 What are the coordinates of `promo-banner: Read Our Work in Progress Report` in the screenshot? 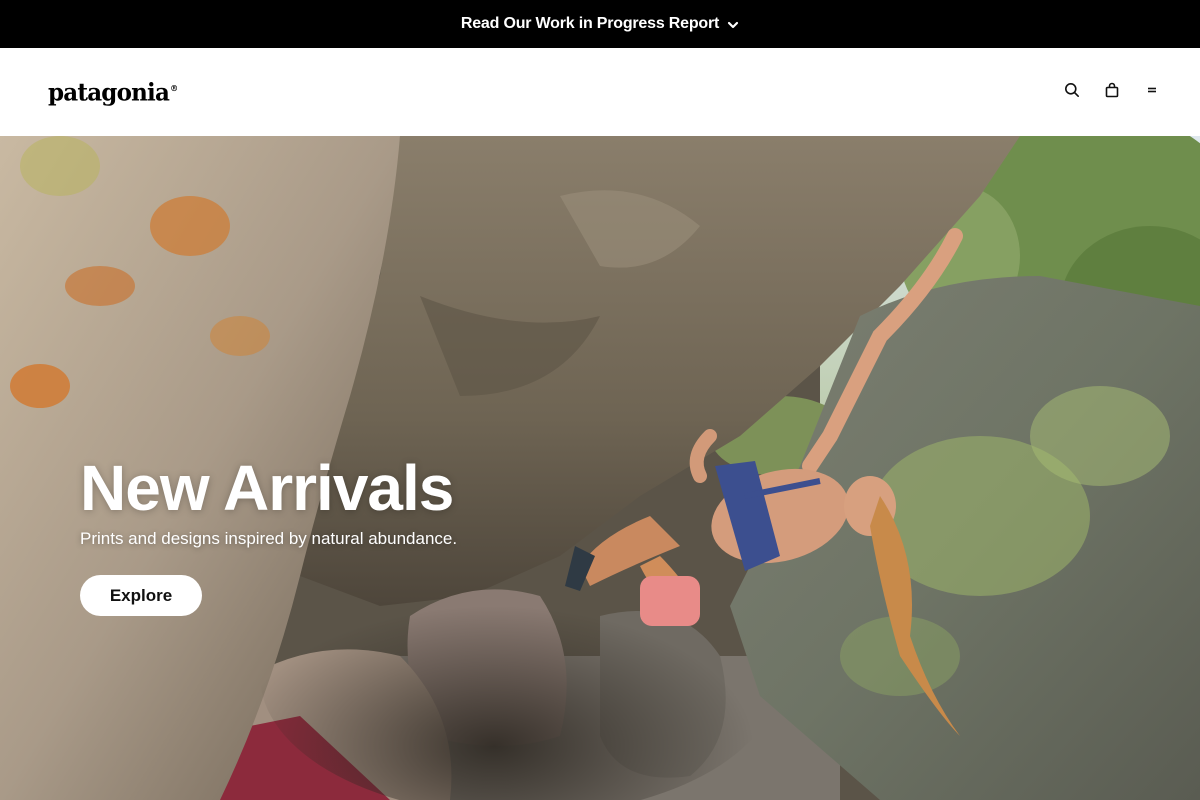 It's located at (600, 24).